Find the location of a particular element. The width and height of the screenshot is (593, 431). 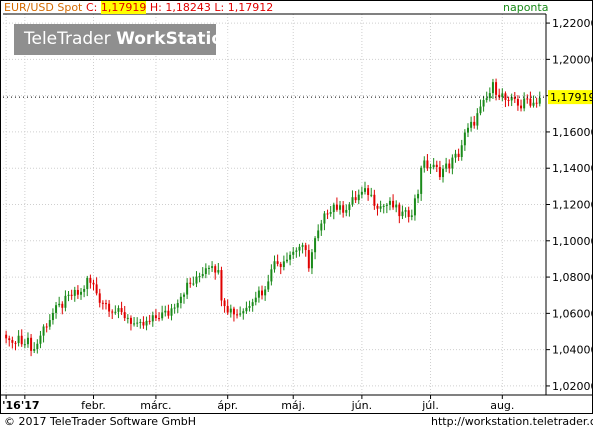

y-tick-label: 1,22000 is located at coordinates (572, 23).